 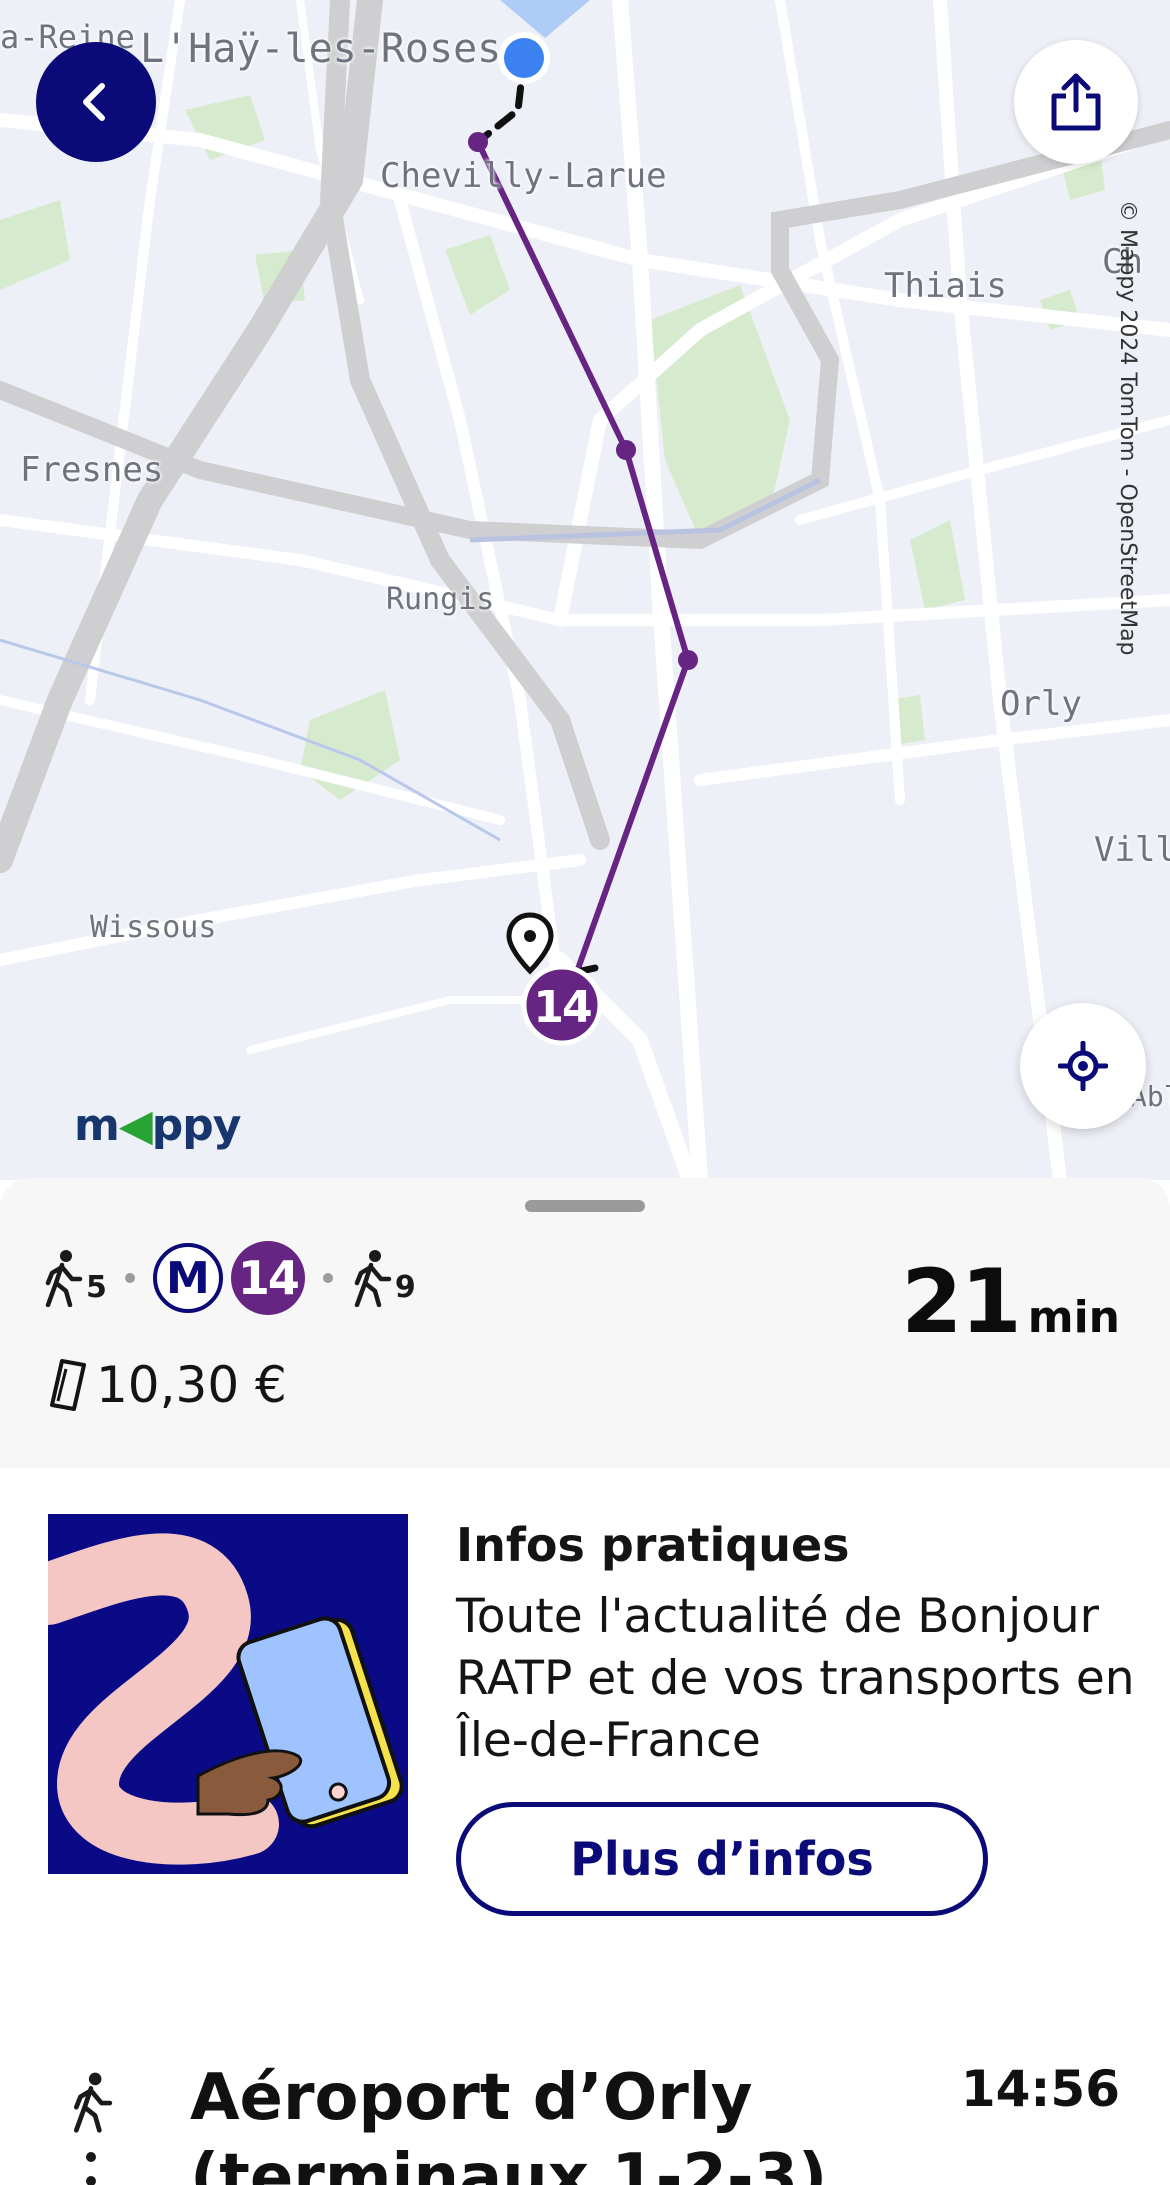 I want to click on trip-legs: 5 M 14 9, so click(x=229, y=1278).